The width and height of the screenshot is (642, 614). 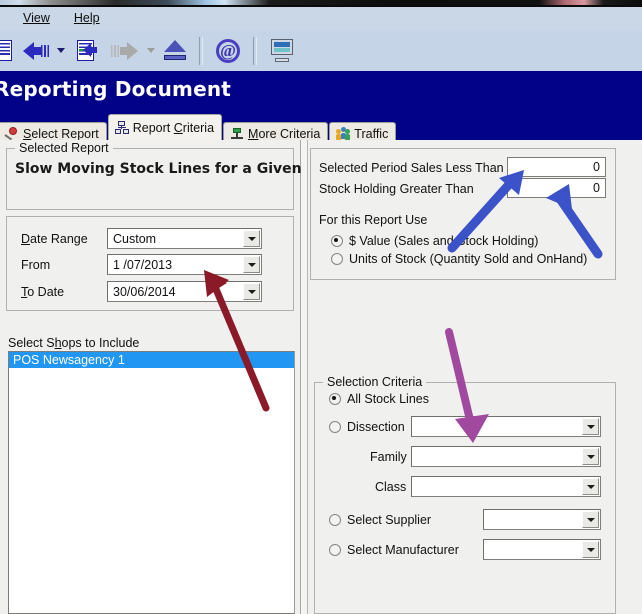 I want to click on class-combo, so click(x=506, y=486).